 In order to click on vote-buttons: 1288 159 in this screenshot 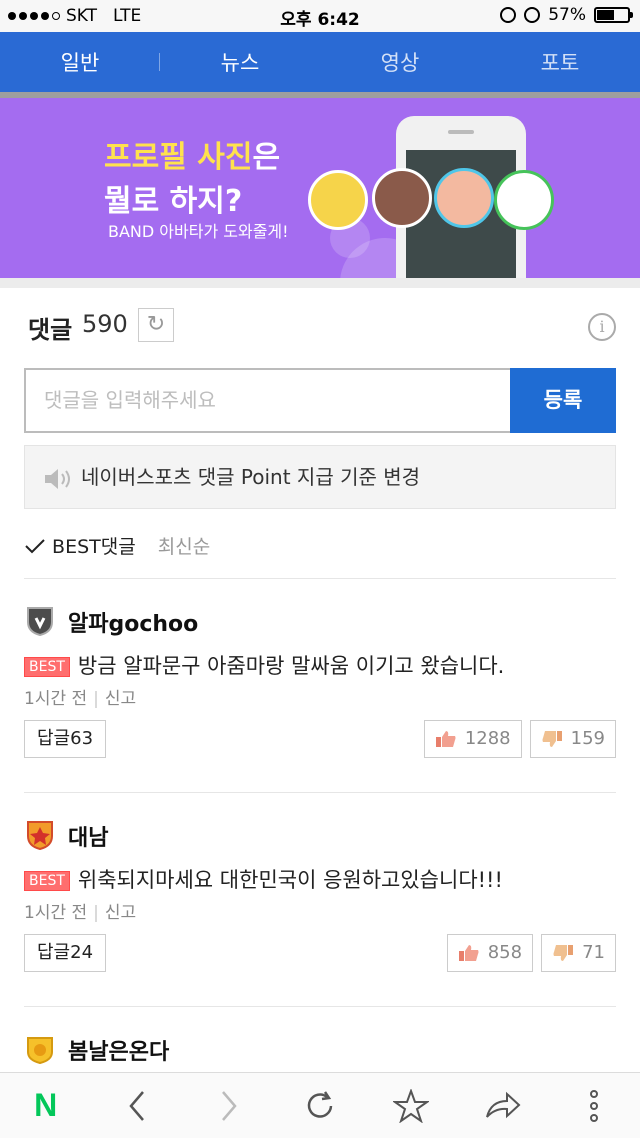, I will do `click(519, 739)`.